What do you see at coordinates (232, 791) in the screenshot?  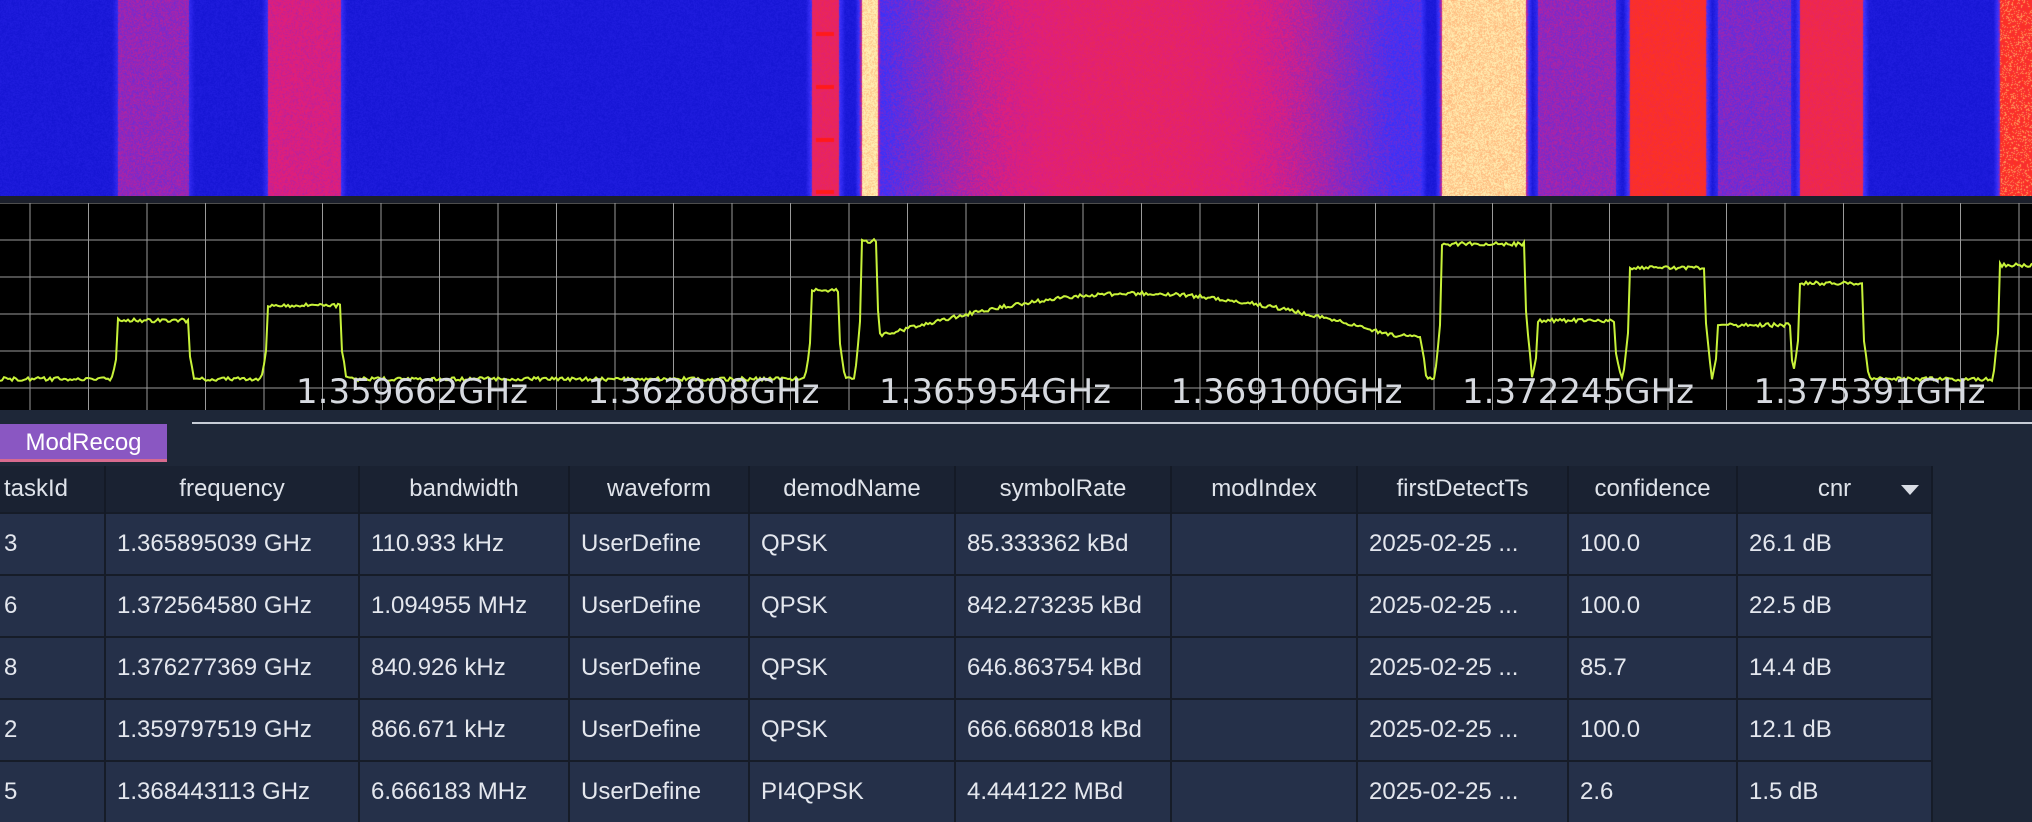 I see `cell-frequency: 1.368443113 GHz` at bounding box center [232, 791].